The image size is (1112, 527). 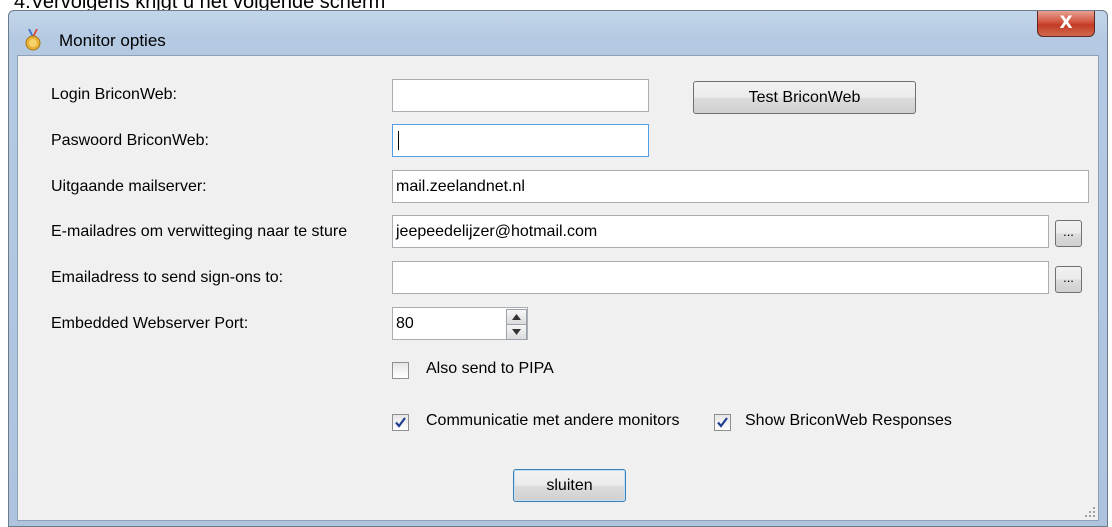 I want to click on window-title: Monitor opties, so click(x=112, y=40).